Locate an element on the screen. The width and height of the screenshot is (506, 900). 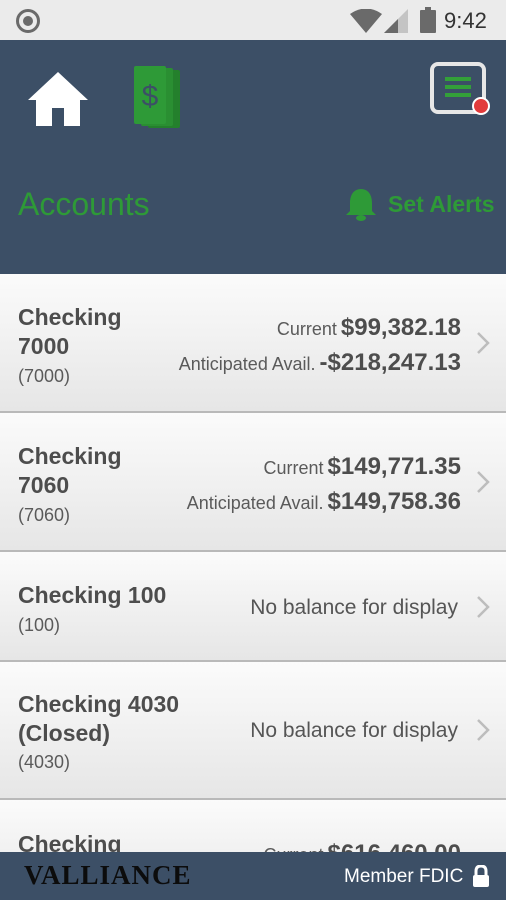
lock-icon is located at coordinates (481, 876).